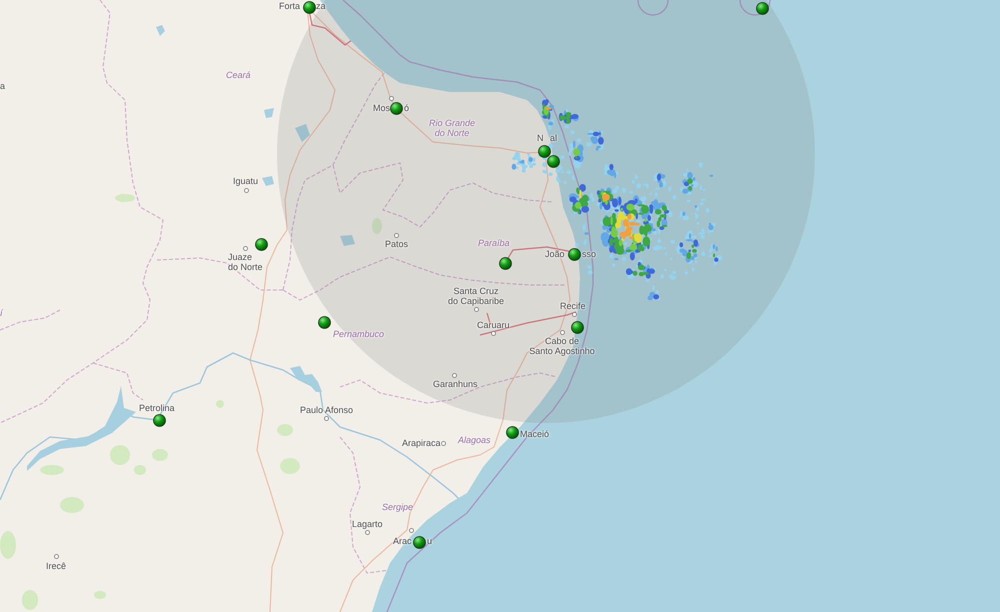 The image size is (1000, 612). I want to click on city-label: za, so click(321, 6).